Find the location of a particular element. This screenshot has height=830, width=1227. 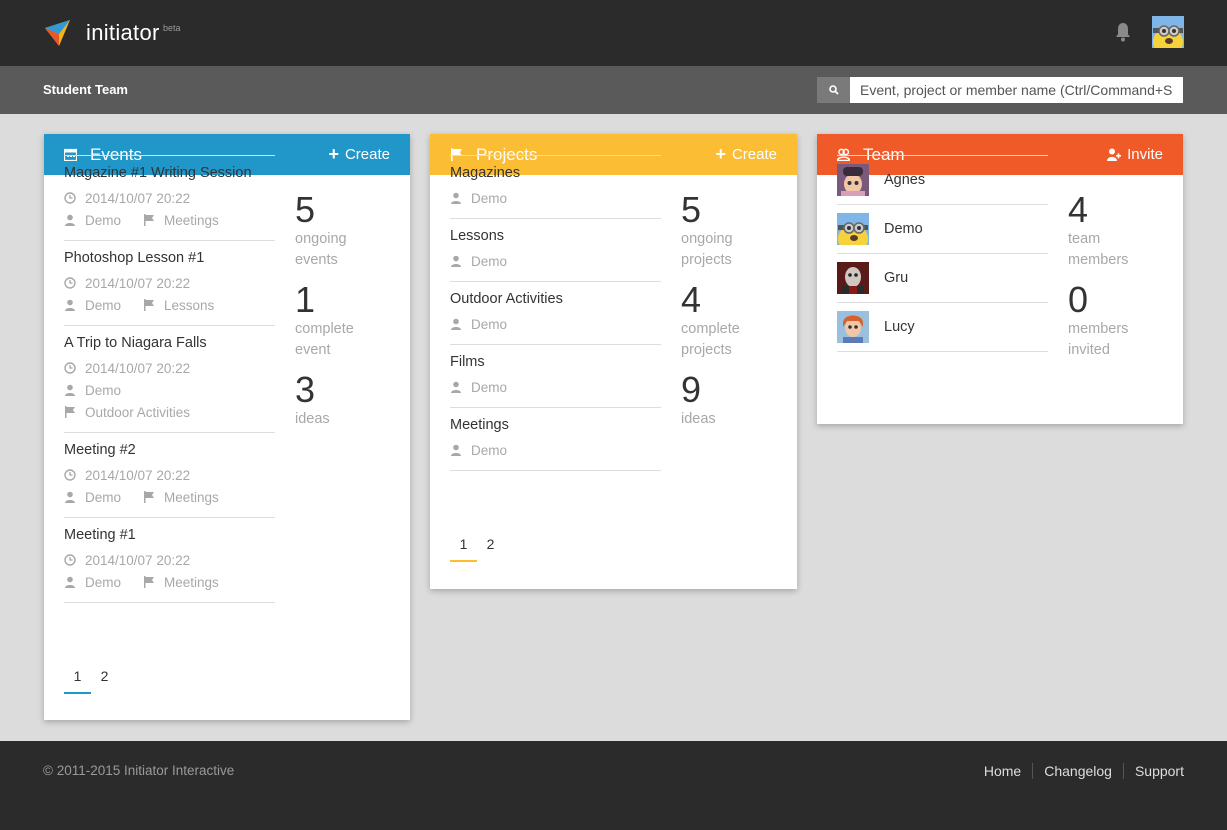

event-title: Photoshop Lesson #1 is located at coordinates (169, 258).